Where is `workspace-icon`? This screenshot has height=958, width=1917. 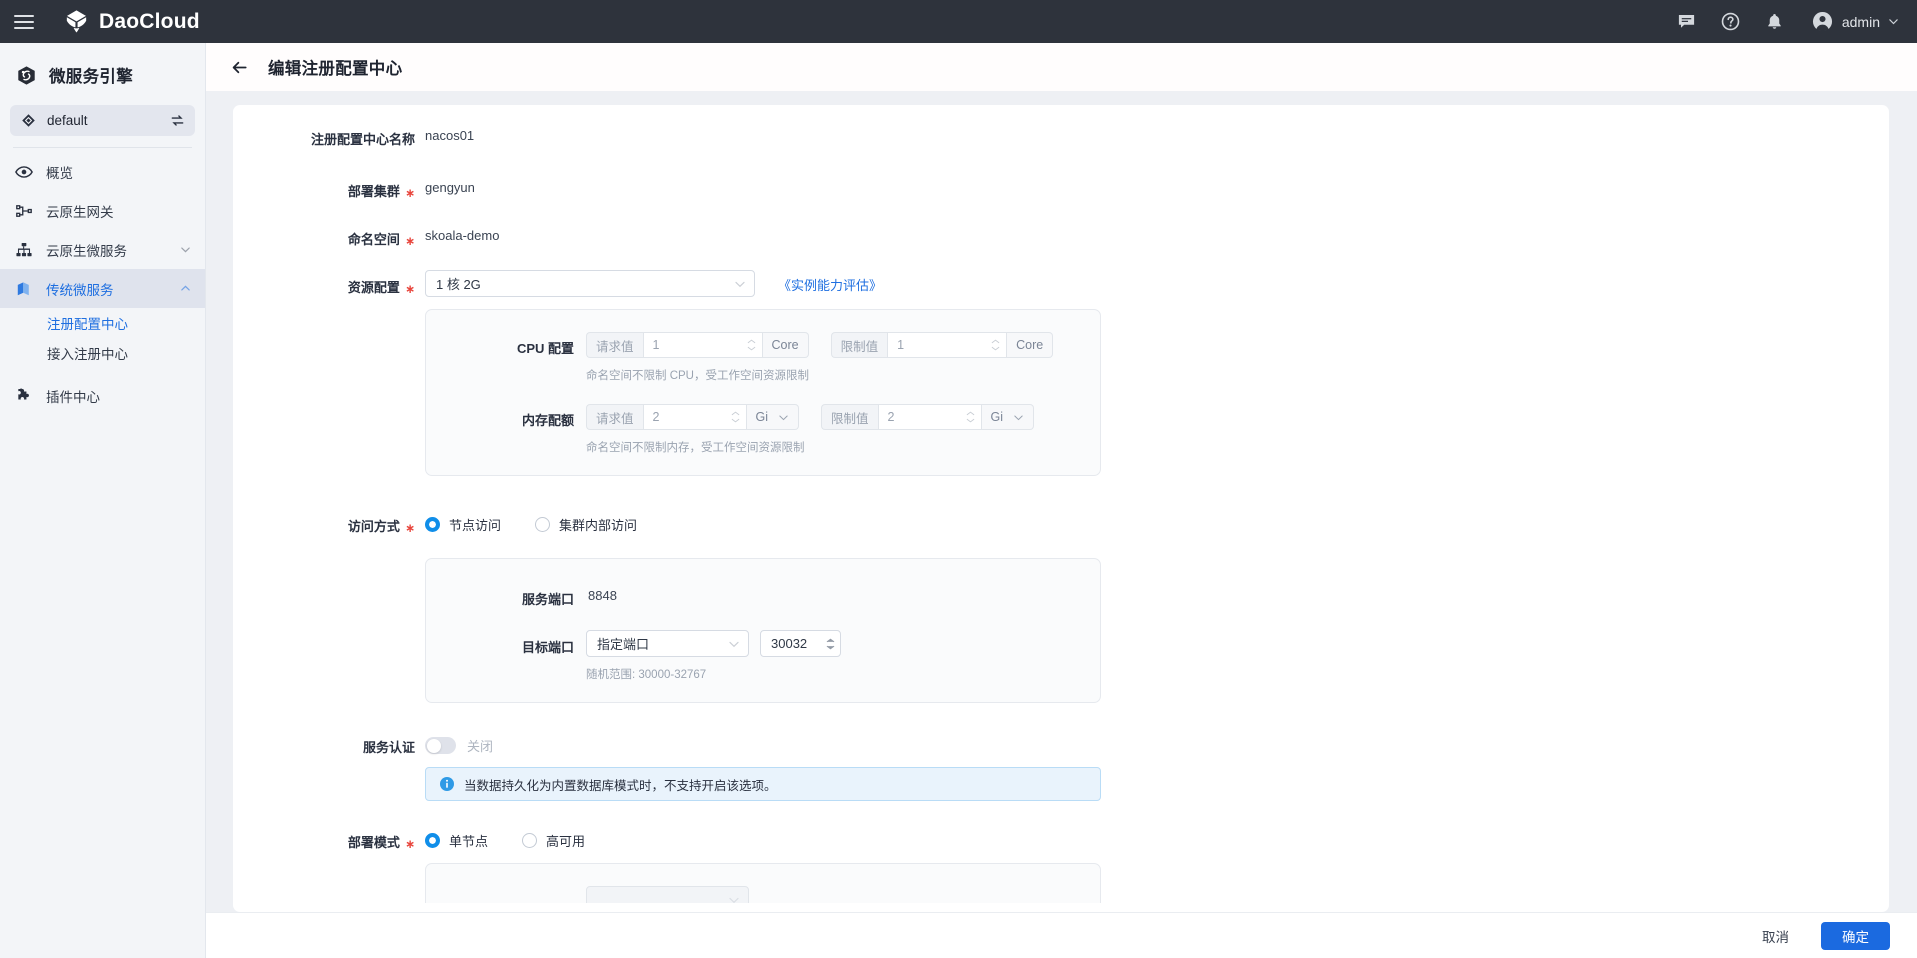 workspace-icon is located at coordinates (28, 120).